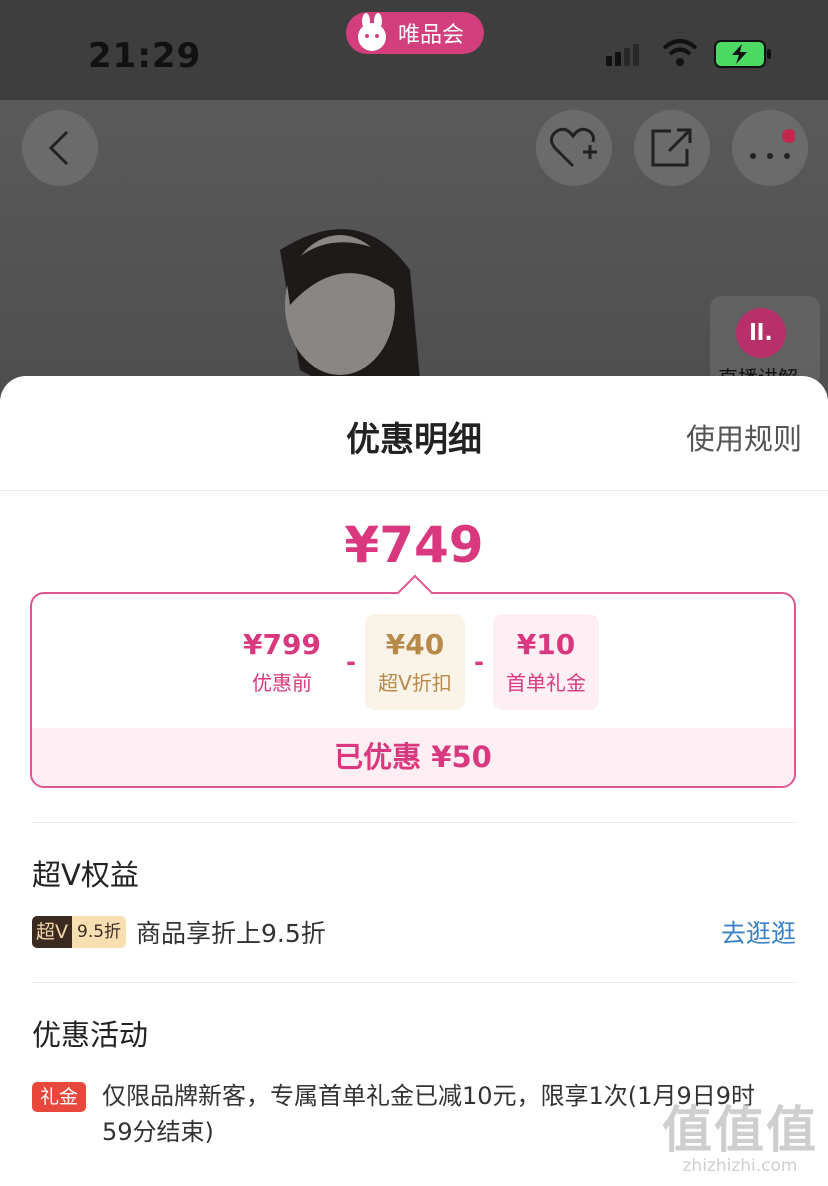 This screenshot has width=828, height=1186. What do you see at coordinates (410, 314) in the screenshot?
I see `model-photo` at bounding box center [410, 314].